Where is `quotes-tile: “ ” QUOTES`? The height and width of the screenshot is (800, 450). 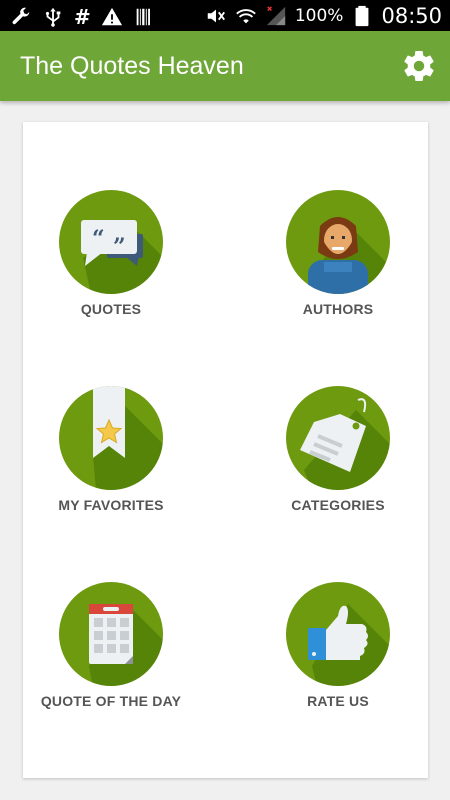 quotes-tile: “ ” QUOTES is located at coordinates (111, 265).